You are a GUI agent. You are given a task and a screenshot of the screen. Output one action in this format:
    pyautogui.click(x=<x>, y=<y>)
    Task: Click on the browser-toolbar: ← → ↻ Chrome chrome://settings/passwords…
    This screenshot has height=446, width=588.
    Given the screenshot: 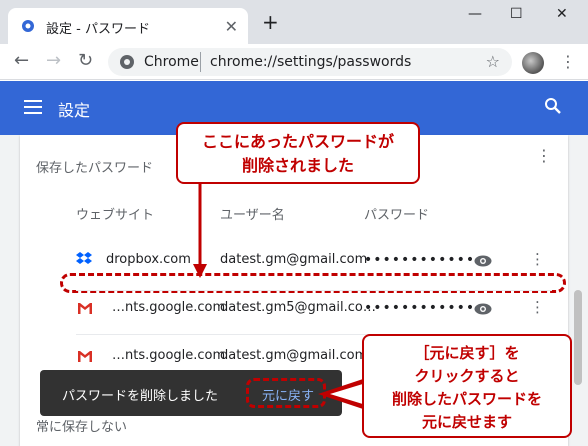 What is the action you would take?
    pyautogui.click(x=294, y=62)
    